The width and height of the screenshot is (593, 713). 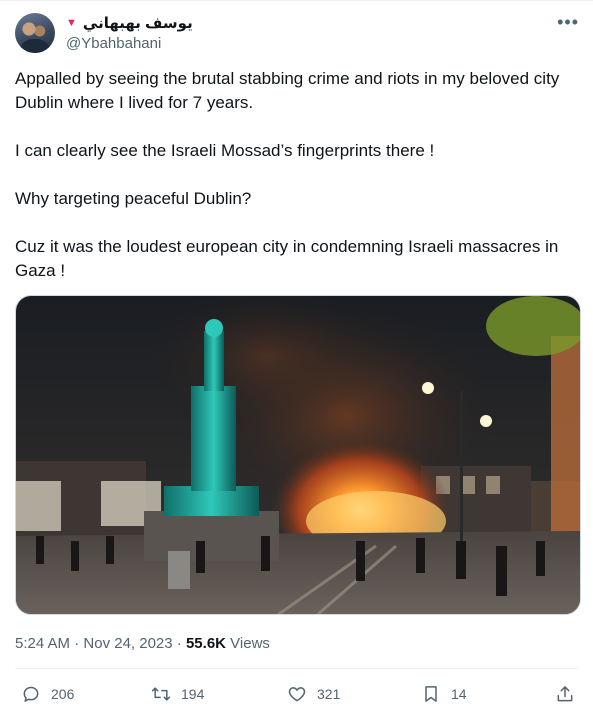 I want to click on like-button: 321, so click(x=313, y=694).